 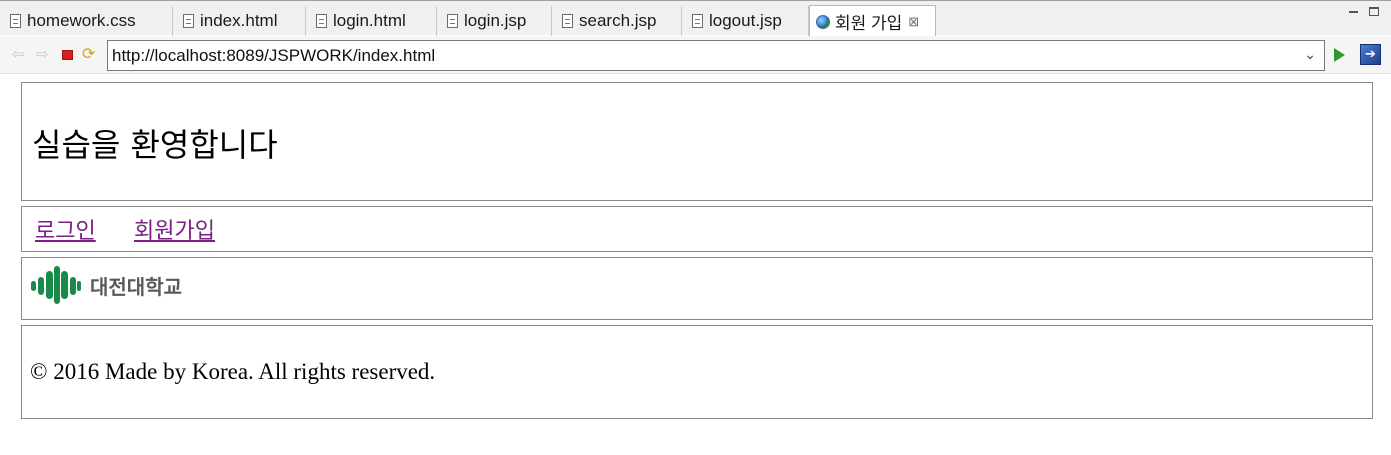 What do you see at coordinates (67, 55) in the screenshot?
I see `stop-icon` at bounding box center [67, 55].